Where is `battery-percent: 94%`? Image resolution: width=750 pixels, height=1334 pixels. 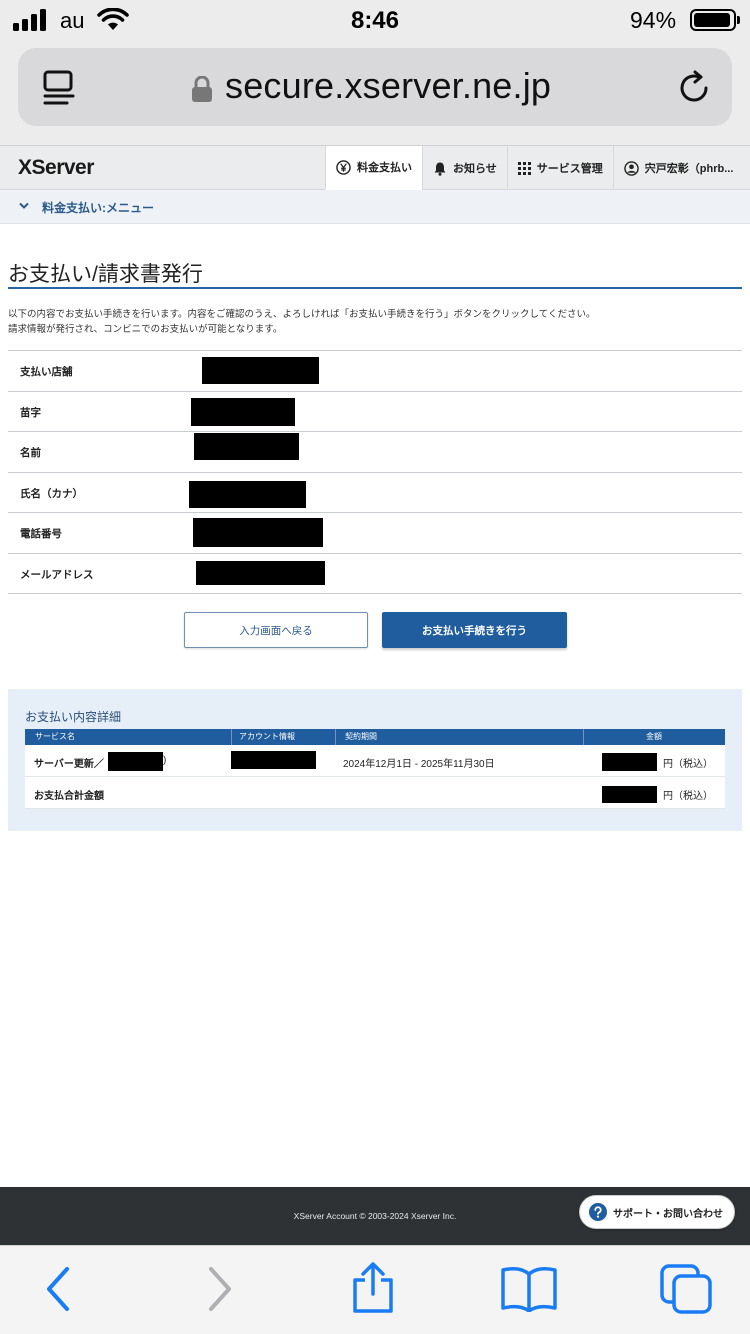 battery-percent: 94% is located at coordinates (653, 20).